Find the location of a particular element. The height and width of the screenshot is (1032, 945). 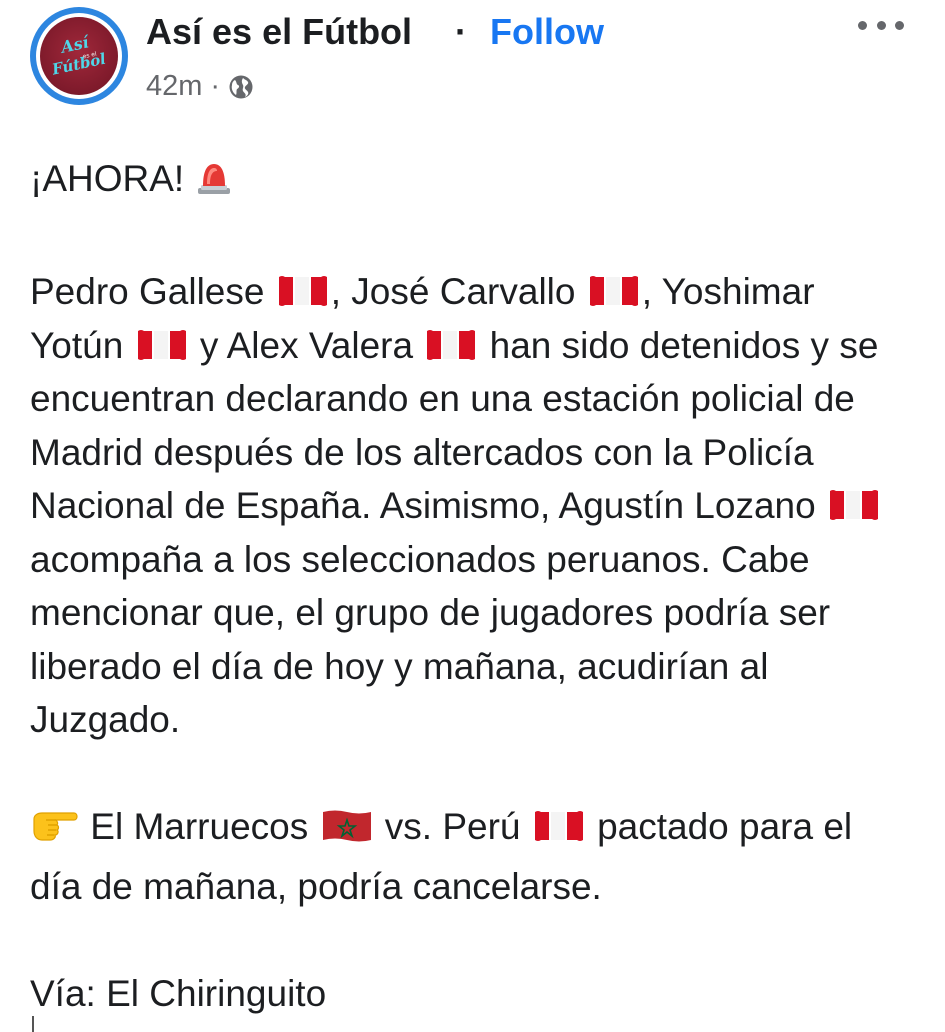

morocco-flag-icon is located at coordinates (347, 826).